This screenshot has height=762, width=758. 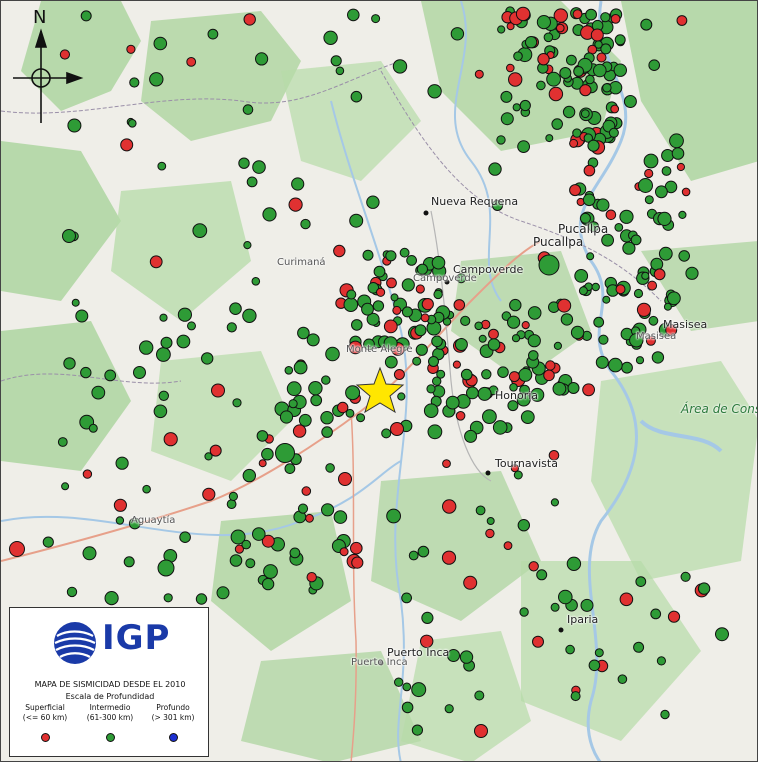 I want to click on legend-title: MAPA DE SISMICIDAD DESDE EL 2010, so click(x=110, y=684).